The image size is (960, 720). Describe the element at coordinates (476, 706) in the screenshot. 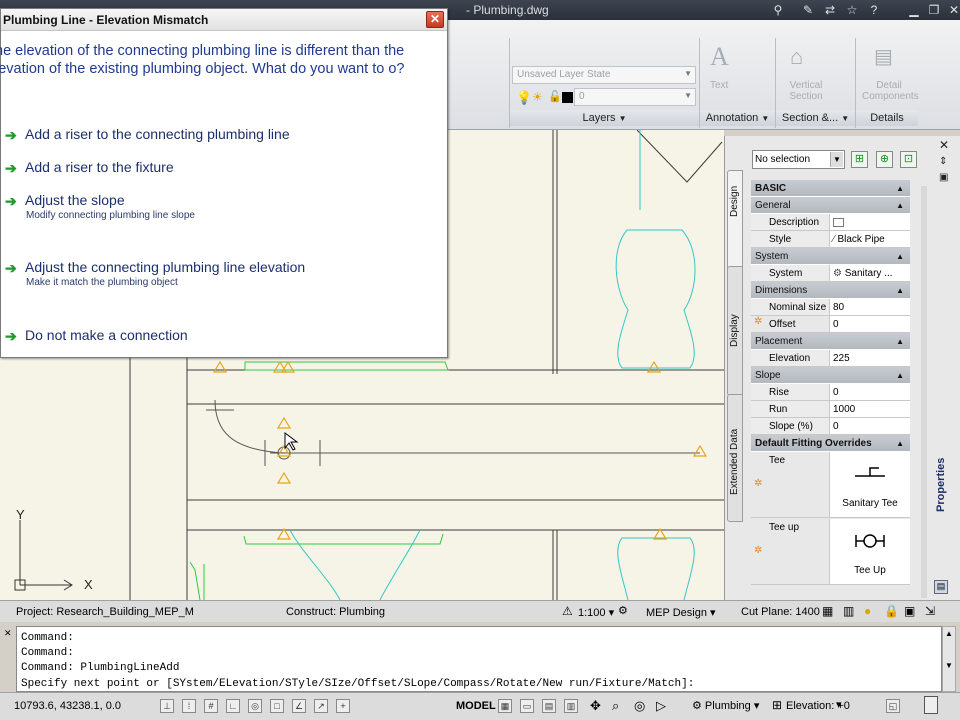

I see `model-toggle: MODEL` at that location.